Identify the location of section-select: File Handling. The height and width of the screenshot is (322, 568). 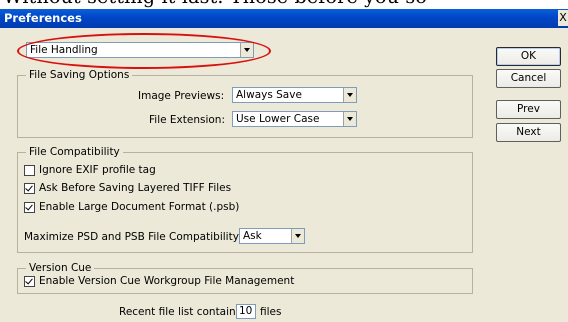
(140, 50).